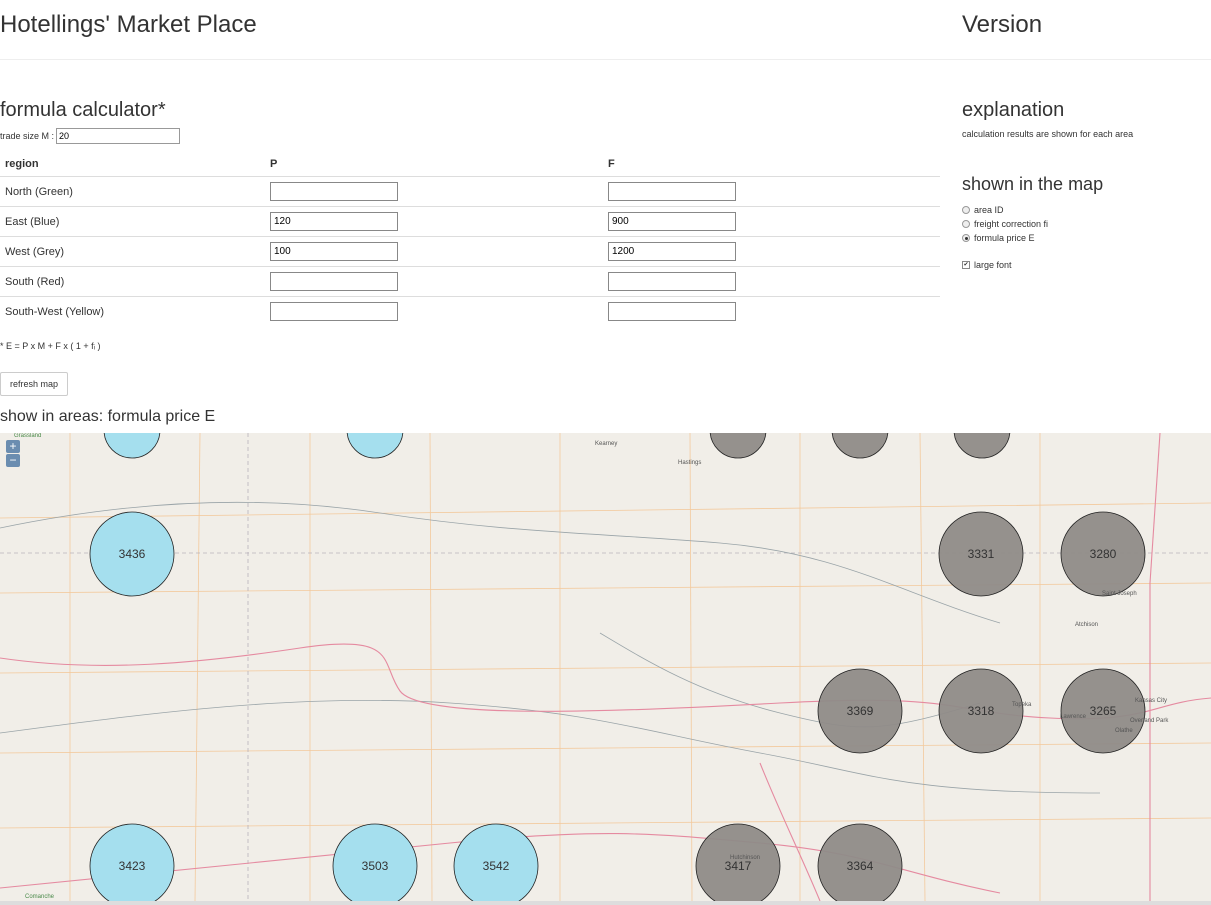 This screenshot has width=1211, height=905. What do you see at coordinates (672, 311) in the screenshot?
I see `f-input-south-west` at bounding box center [672, 311].